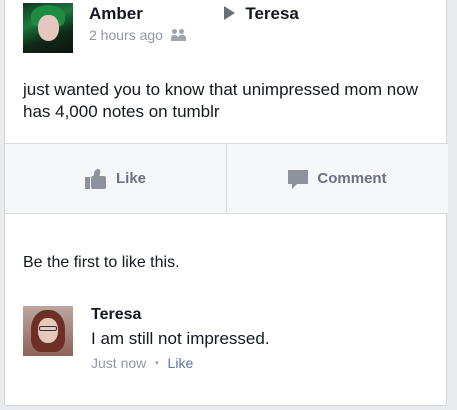 The image size is (457, 410). I want to click on author-avatar, so click(48, 28).